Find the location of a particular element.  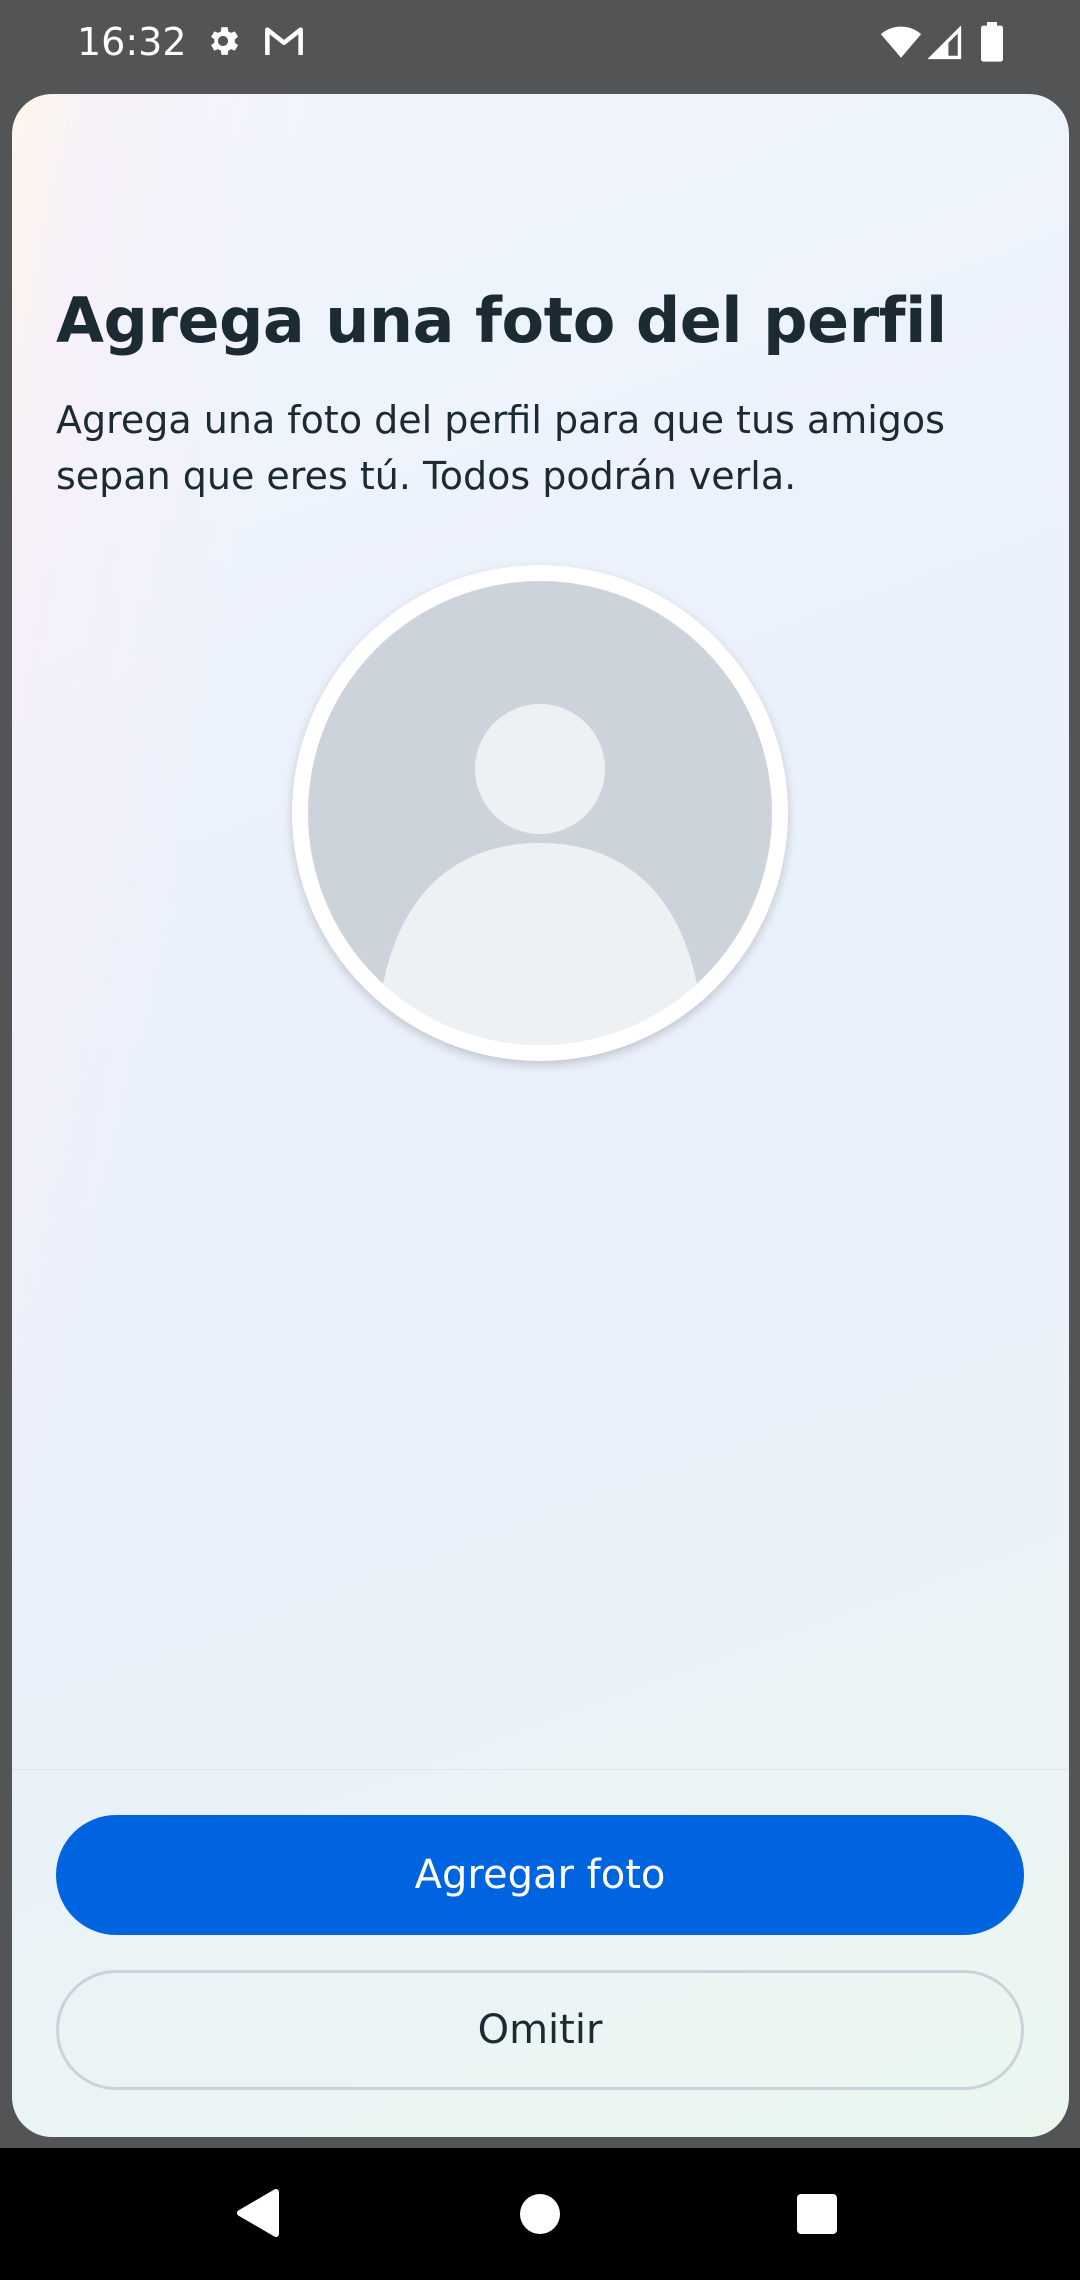

settings-icon is located at coordinates (223, 43).